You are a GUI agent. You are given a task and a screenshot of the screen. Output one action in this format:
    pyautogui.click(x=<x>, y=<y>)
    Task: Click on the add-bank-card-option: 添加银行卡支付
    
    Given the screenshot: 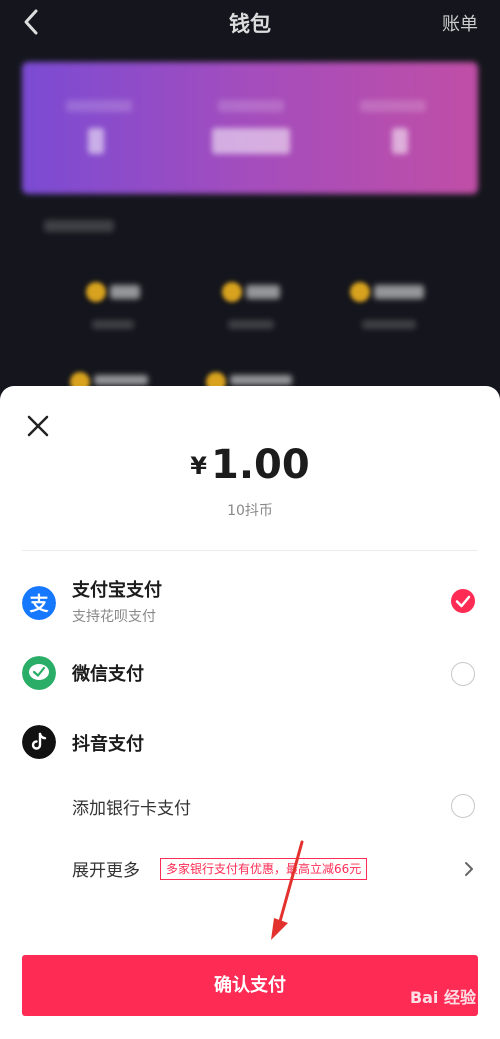 What is the action you would take?
    pyautogui.click(x=250, y=807)
    